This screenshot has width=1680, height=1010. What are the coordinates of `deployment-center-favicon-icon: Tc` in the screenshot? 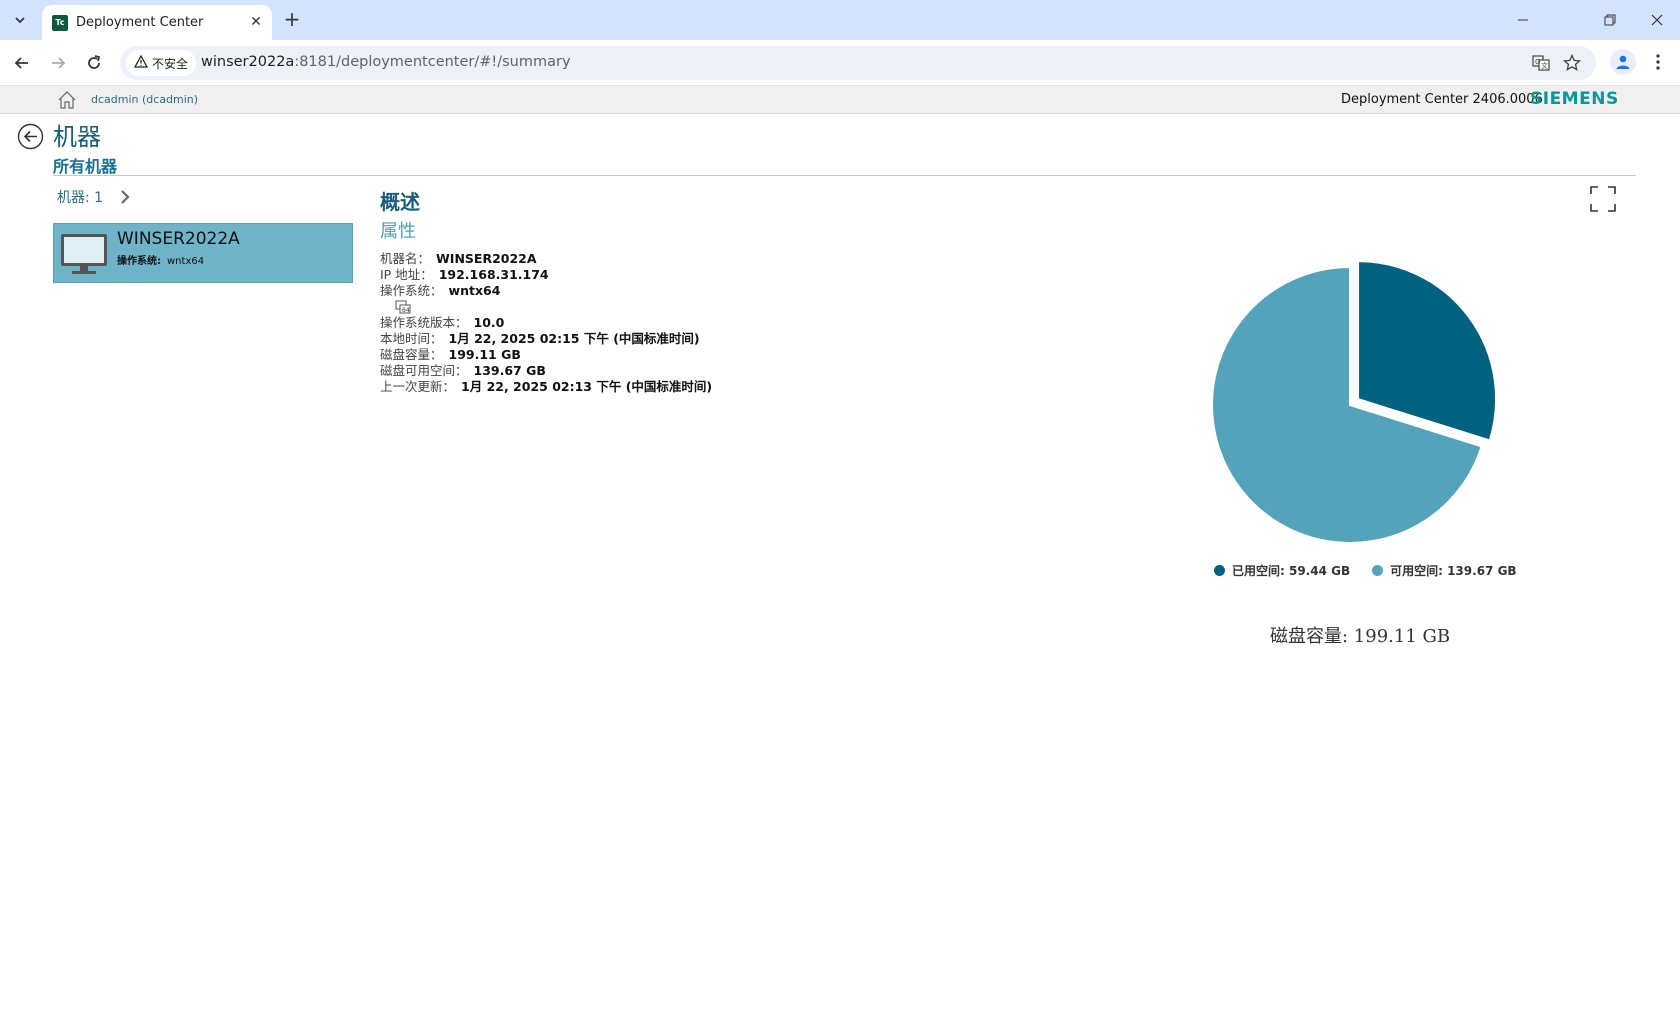 It's located at (60, 22).